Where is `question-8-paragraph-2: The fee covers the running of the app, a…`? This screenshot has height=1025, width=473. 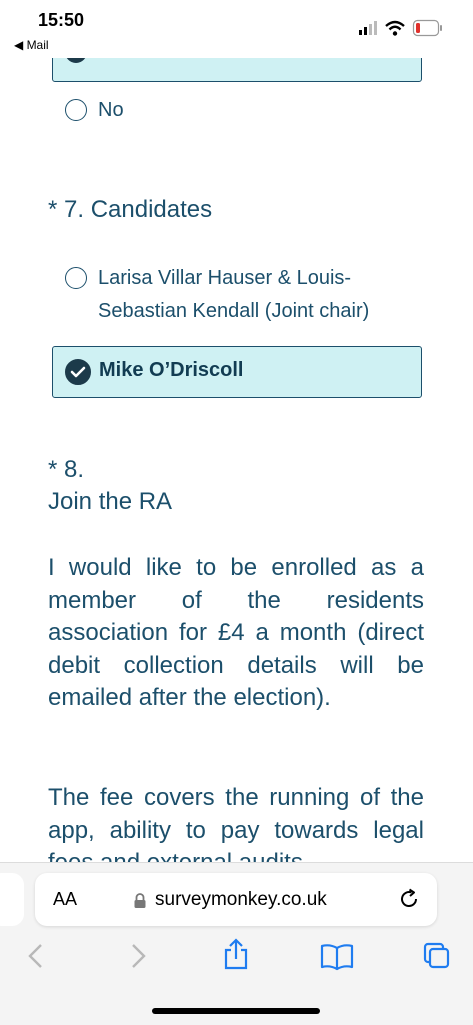
question-8-paragraph-2: The fee covers the running of the app, a… is located at coordinates (236, 823).